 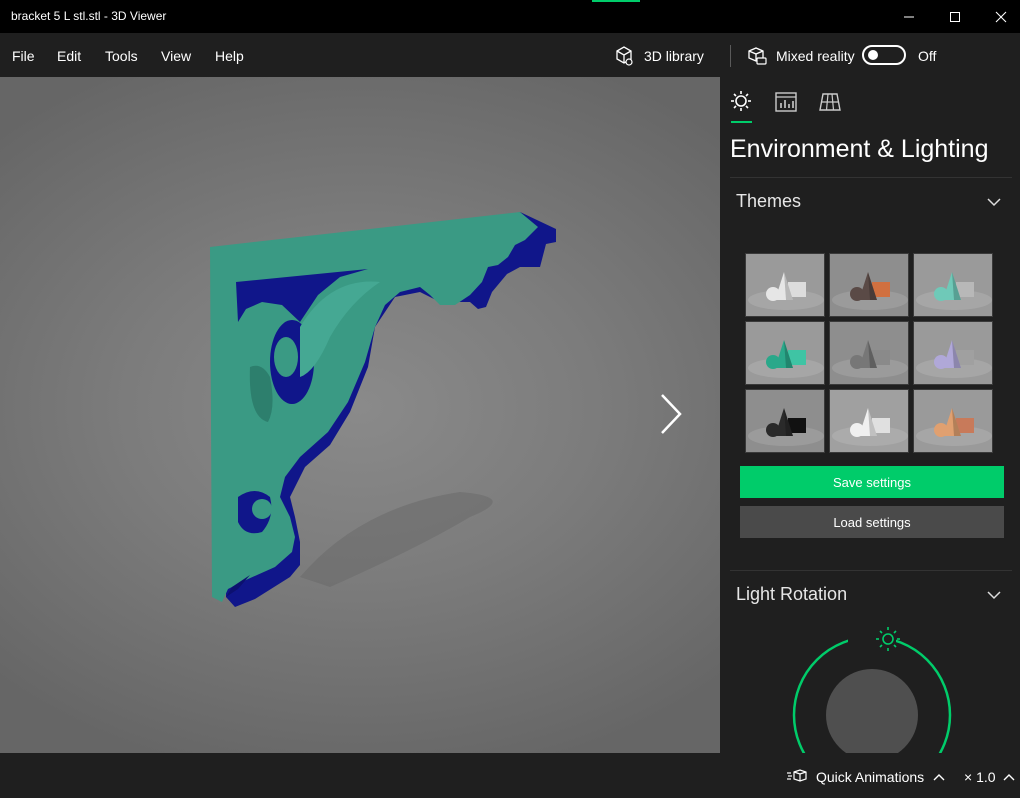 I want to click on menu-view: View, so click(x=176, y=56).